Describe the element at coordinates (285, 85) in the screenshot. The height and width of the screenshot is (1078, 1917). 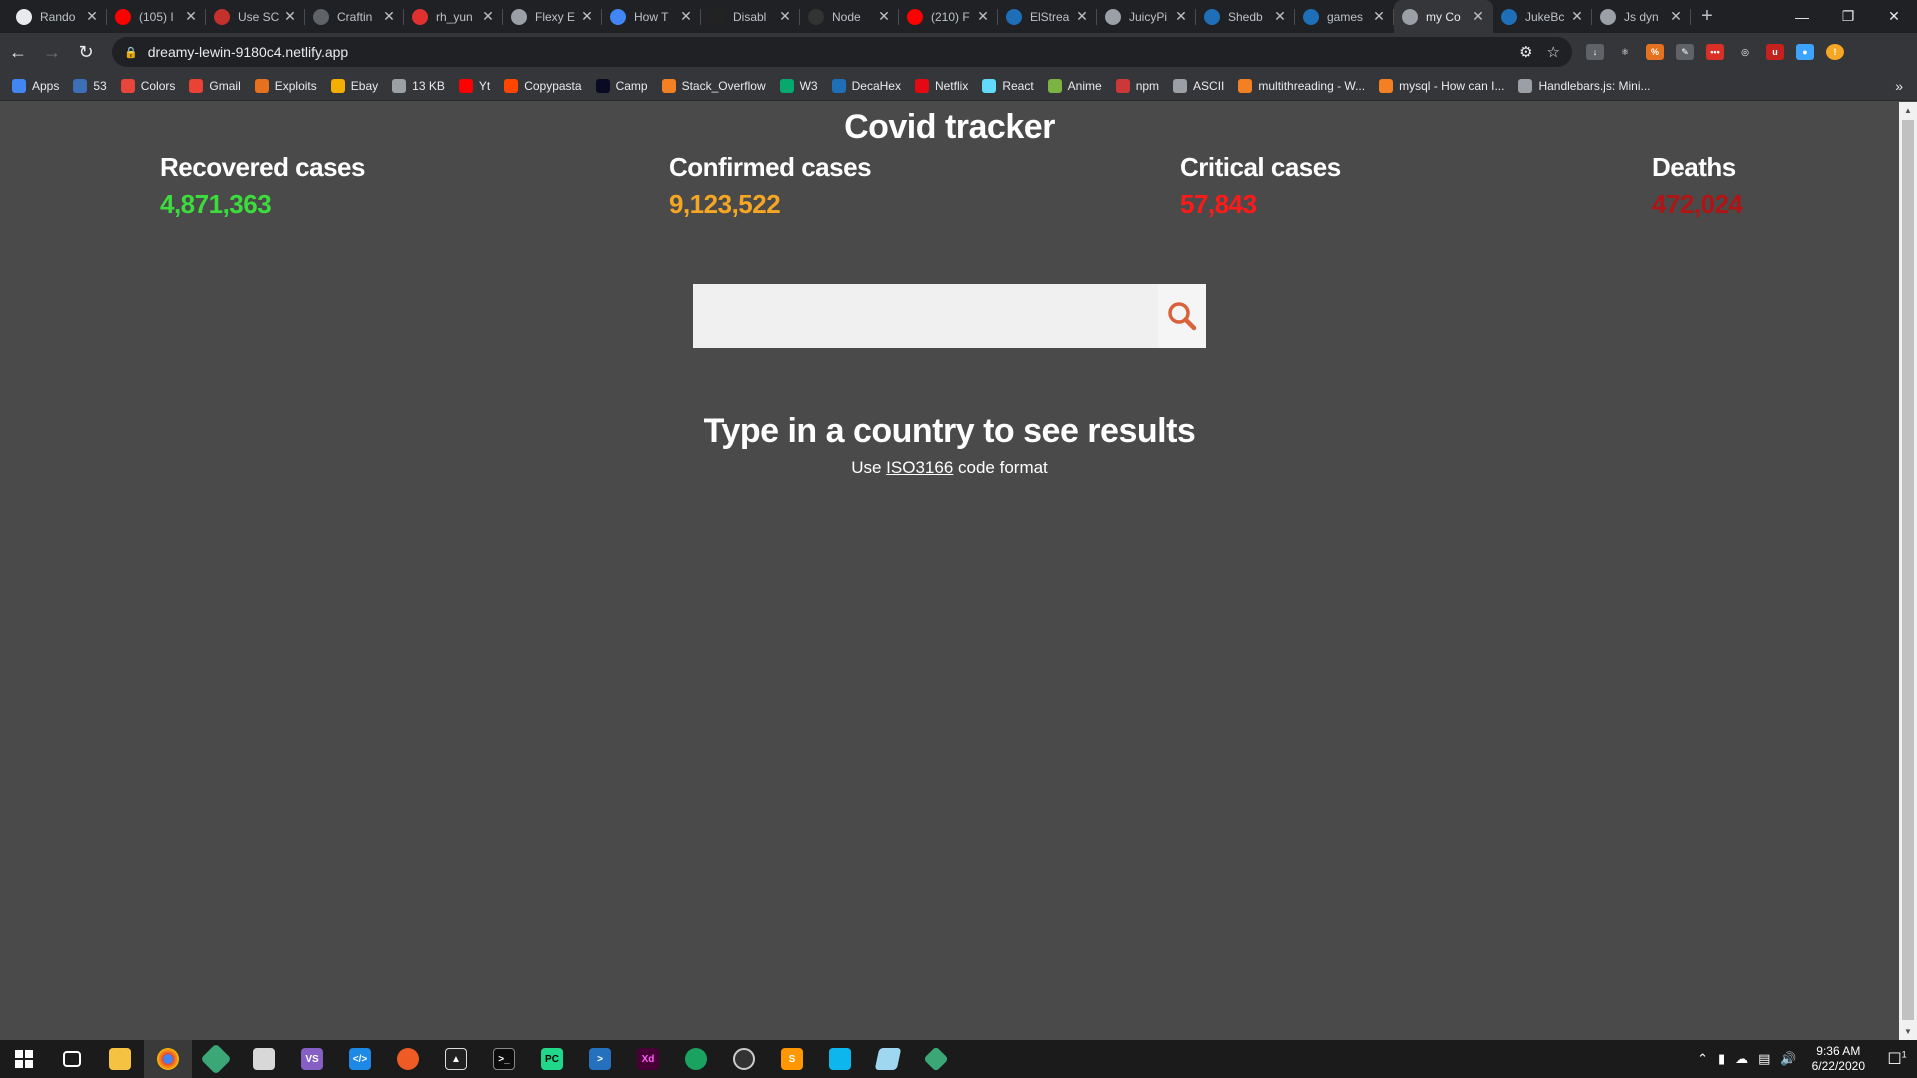
I see `bookmark-item: Exploits` at that location.